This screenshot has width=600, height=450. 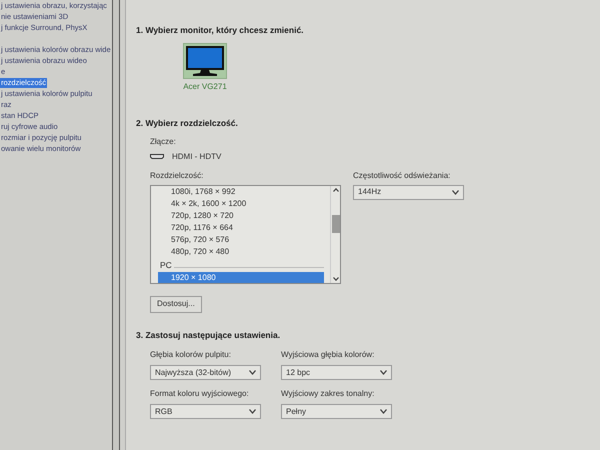 What do you see at coordinates (402, 176) in the screenshot?
I see `field-label: Częstotliwość odświeżania:` at bounding box center [402, 176].